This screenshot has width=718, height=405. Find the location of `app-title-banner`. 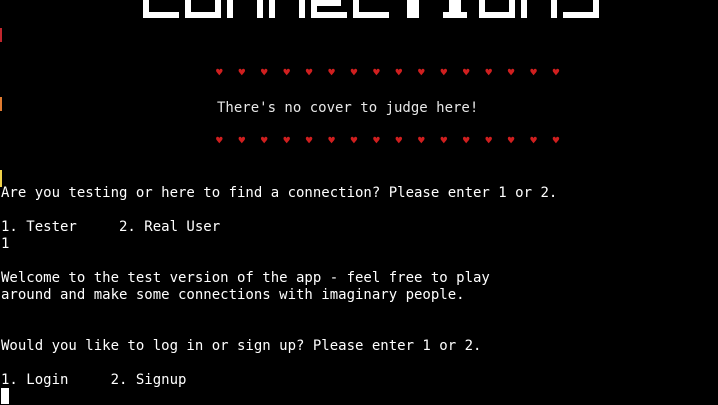

app-title-banner is located at coordinates (373, 12).